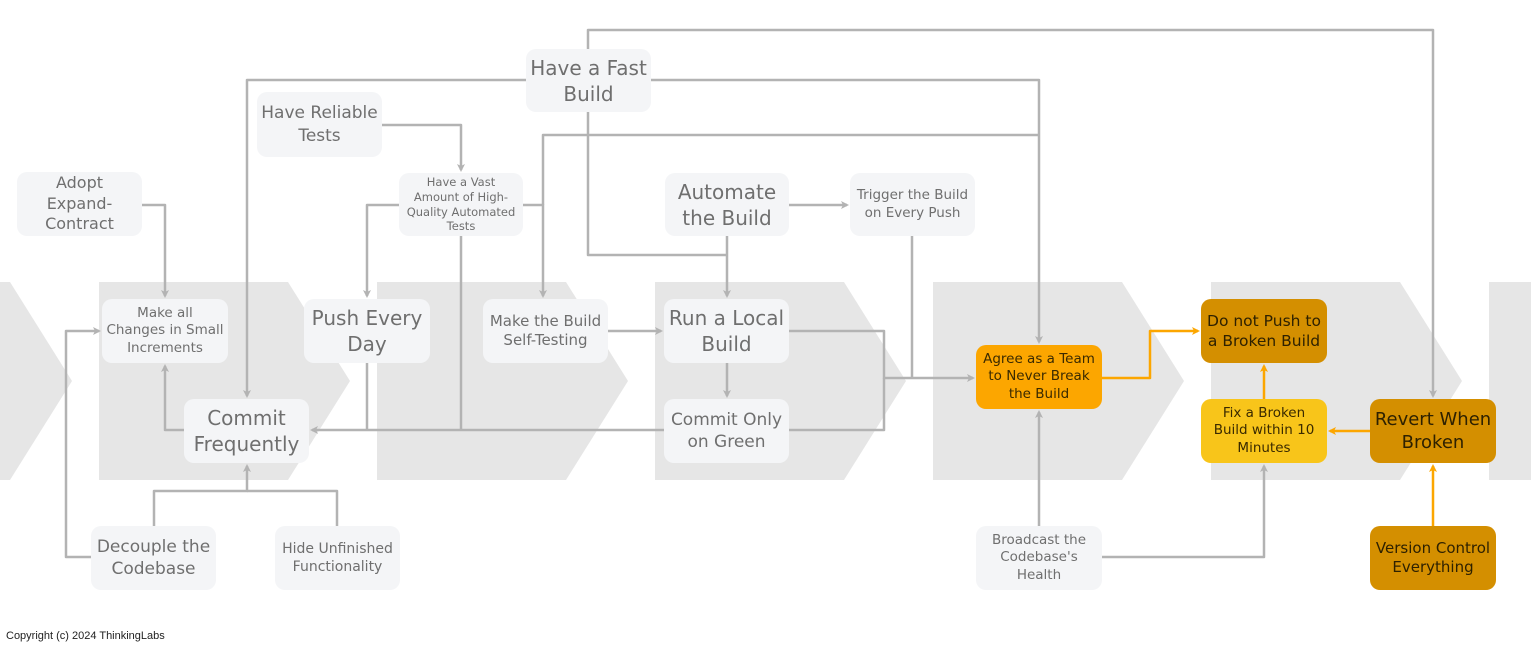  Describe the element at coordinates (727, 204) in the screenshot. I see `node-automate-build: Automate the Build` at that location.